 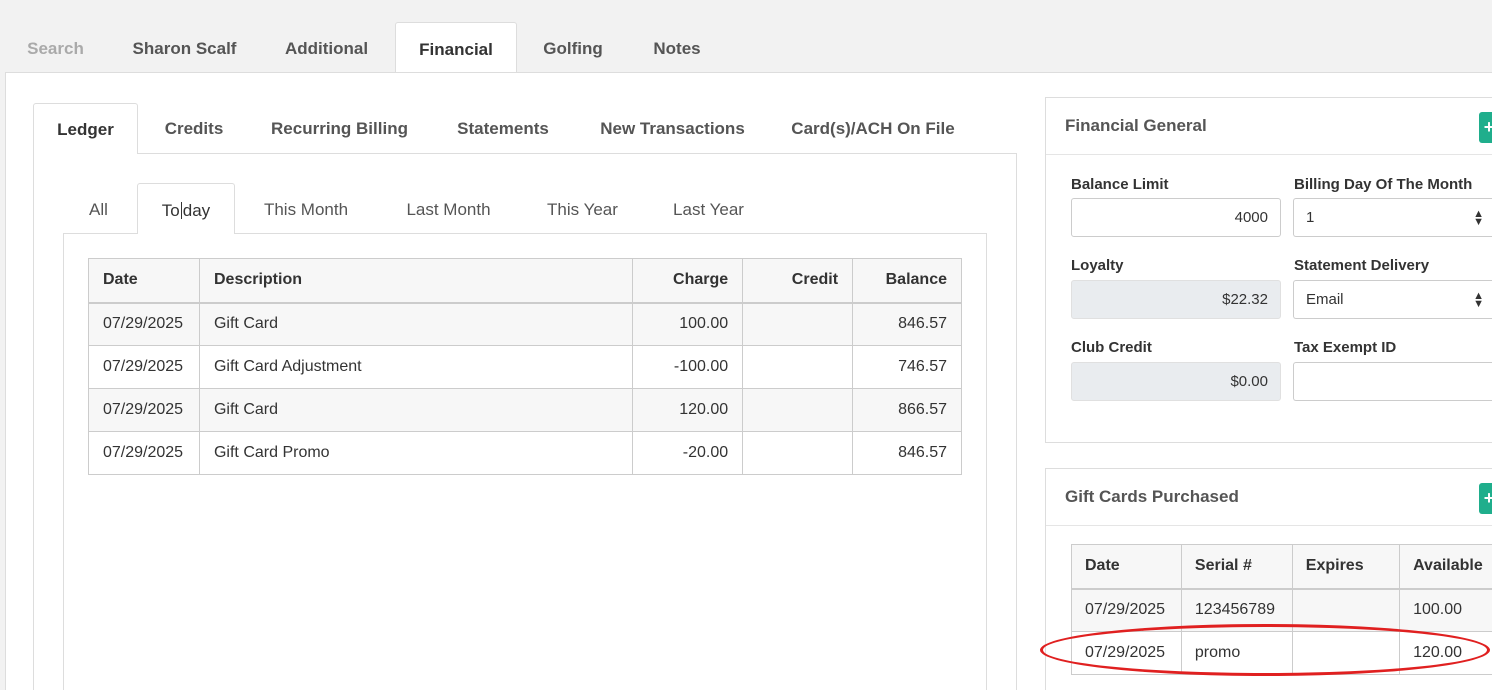 What do you see at coordinates (1362, 265) in the screenshot?
I see `statement-delivery-label: Statement Delivery` at bounding box center [1362, 265].